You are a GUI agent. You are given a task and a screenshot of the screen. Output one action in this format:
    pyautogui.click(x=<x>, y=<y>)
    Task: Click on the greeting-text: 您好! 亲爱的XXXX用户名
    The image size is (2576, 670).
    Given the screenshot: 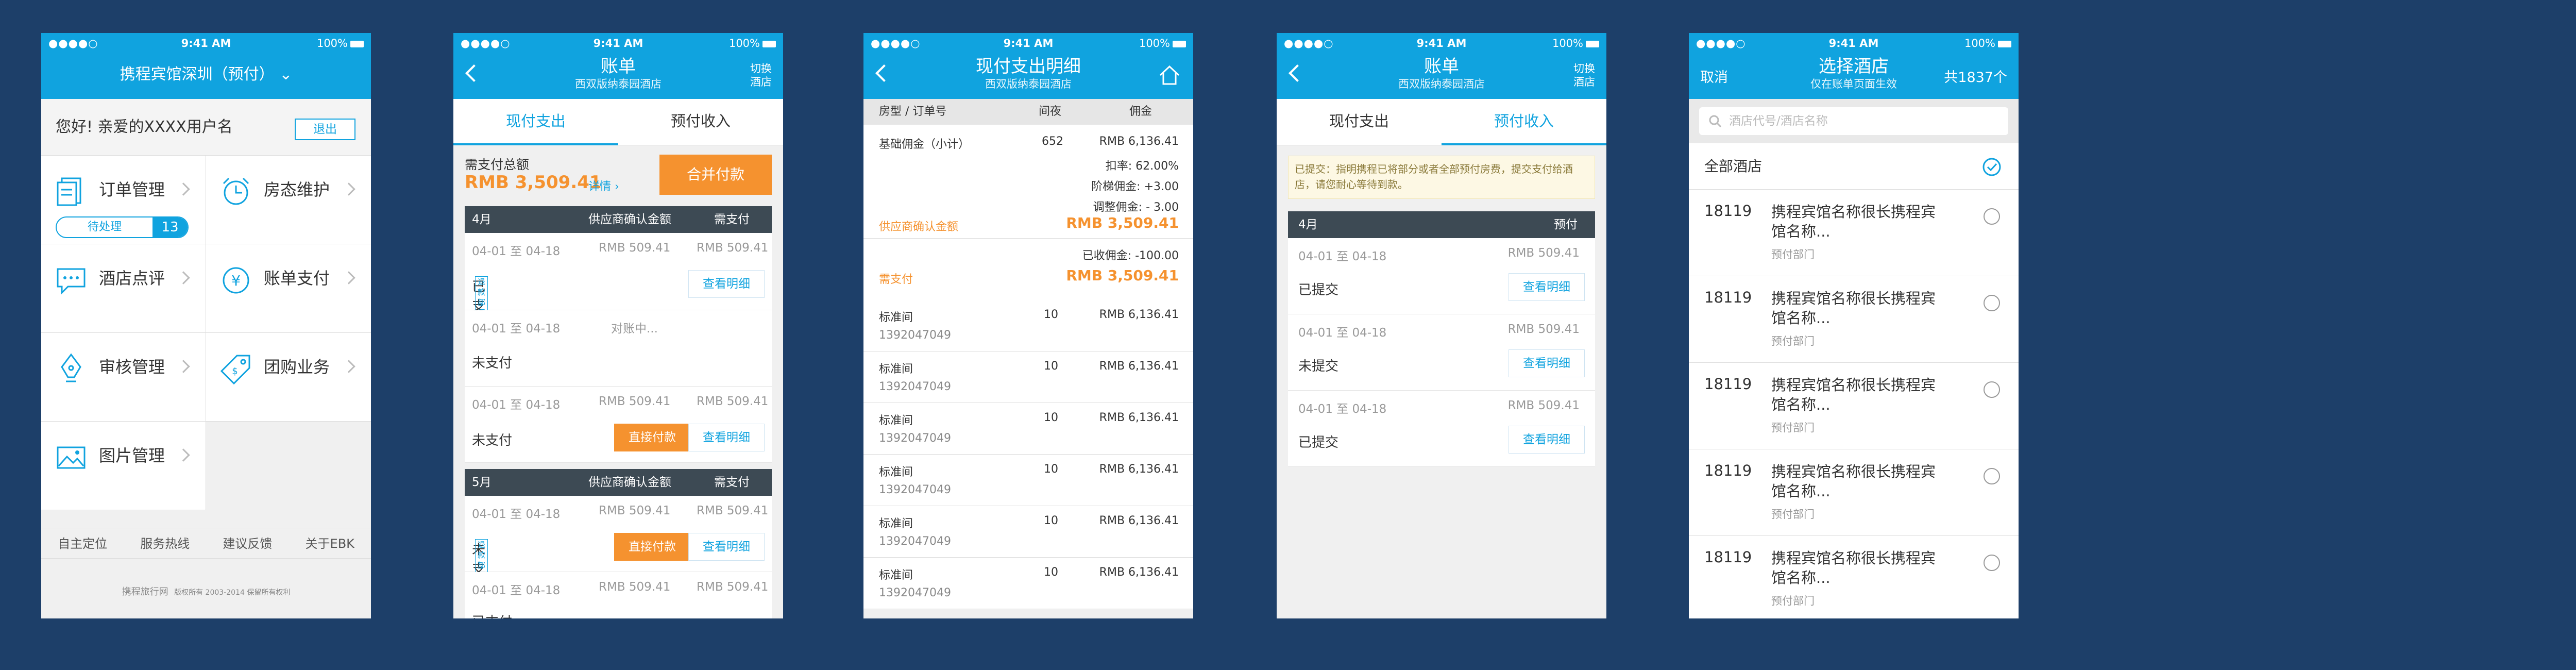 What is the action you would take?
    pyautogui.click(x=144, y=127)
    